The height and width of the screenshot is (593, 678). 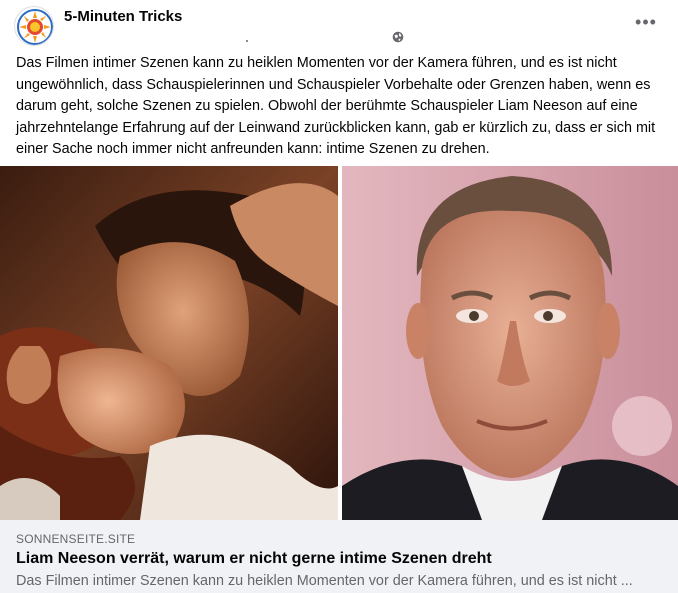 What do you see at coordinates (123, 16) in the screenshot?
I see `page-name: 5-Minuten Tricks` at bounding box center [123, 16].